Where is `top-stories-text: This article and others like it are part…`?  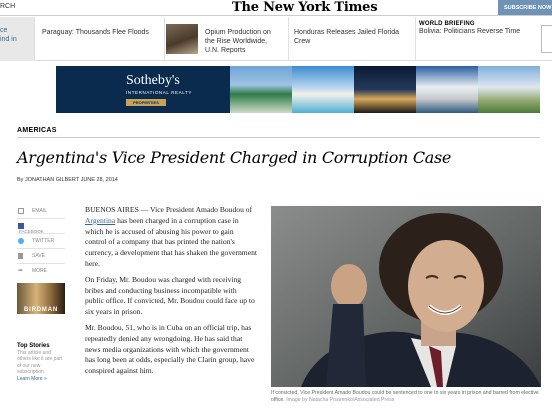
top-stories-text: This article and others like it are part… is located at coordinates (40, 362).